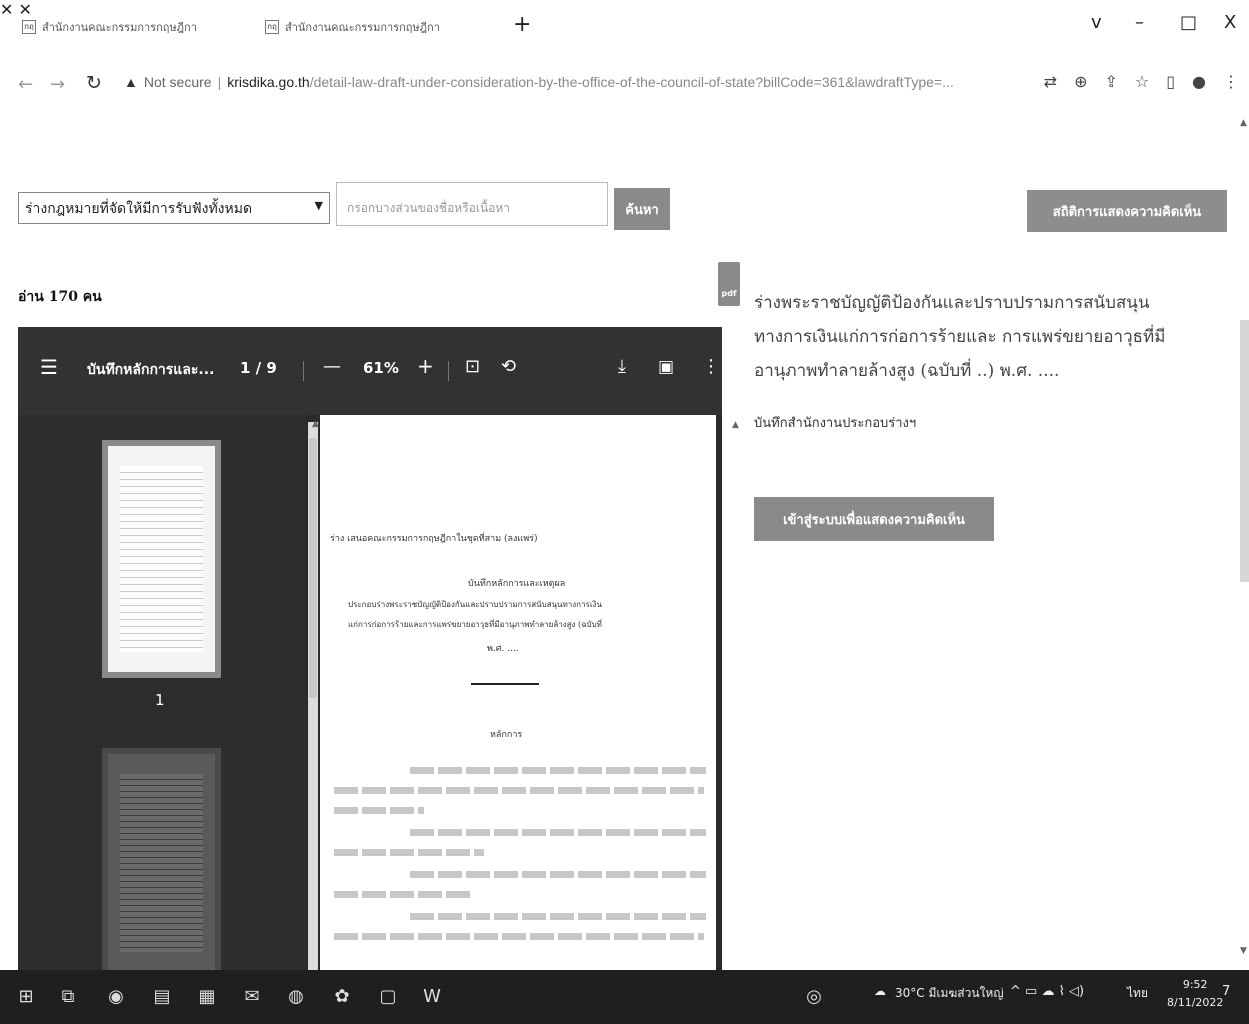  Describe the element at coordinates (258, 368) in the screenshot. I see `page-indicator: 1 / 9` at that location.